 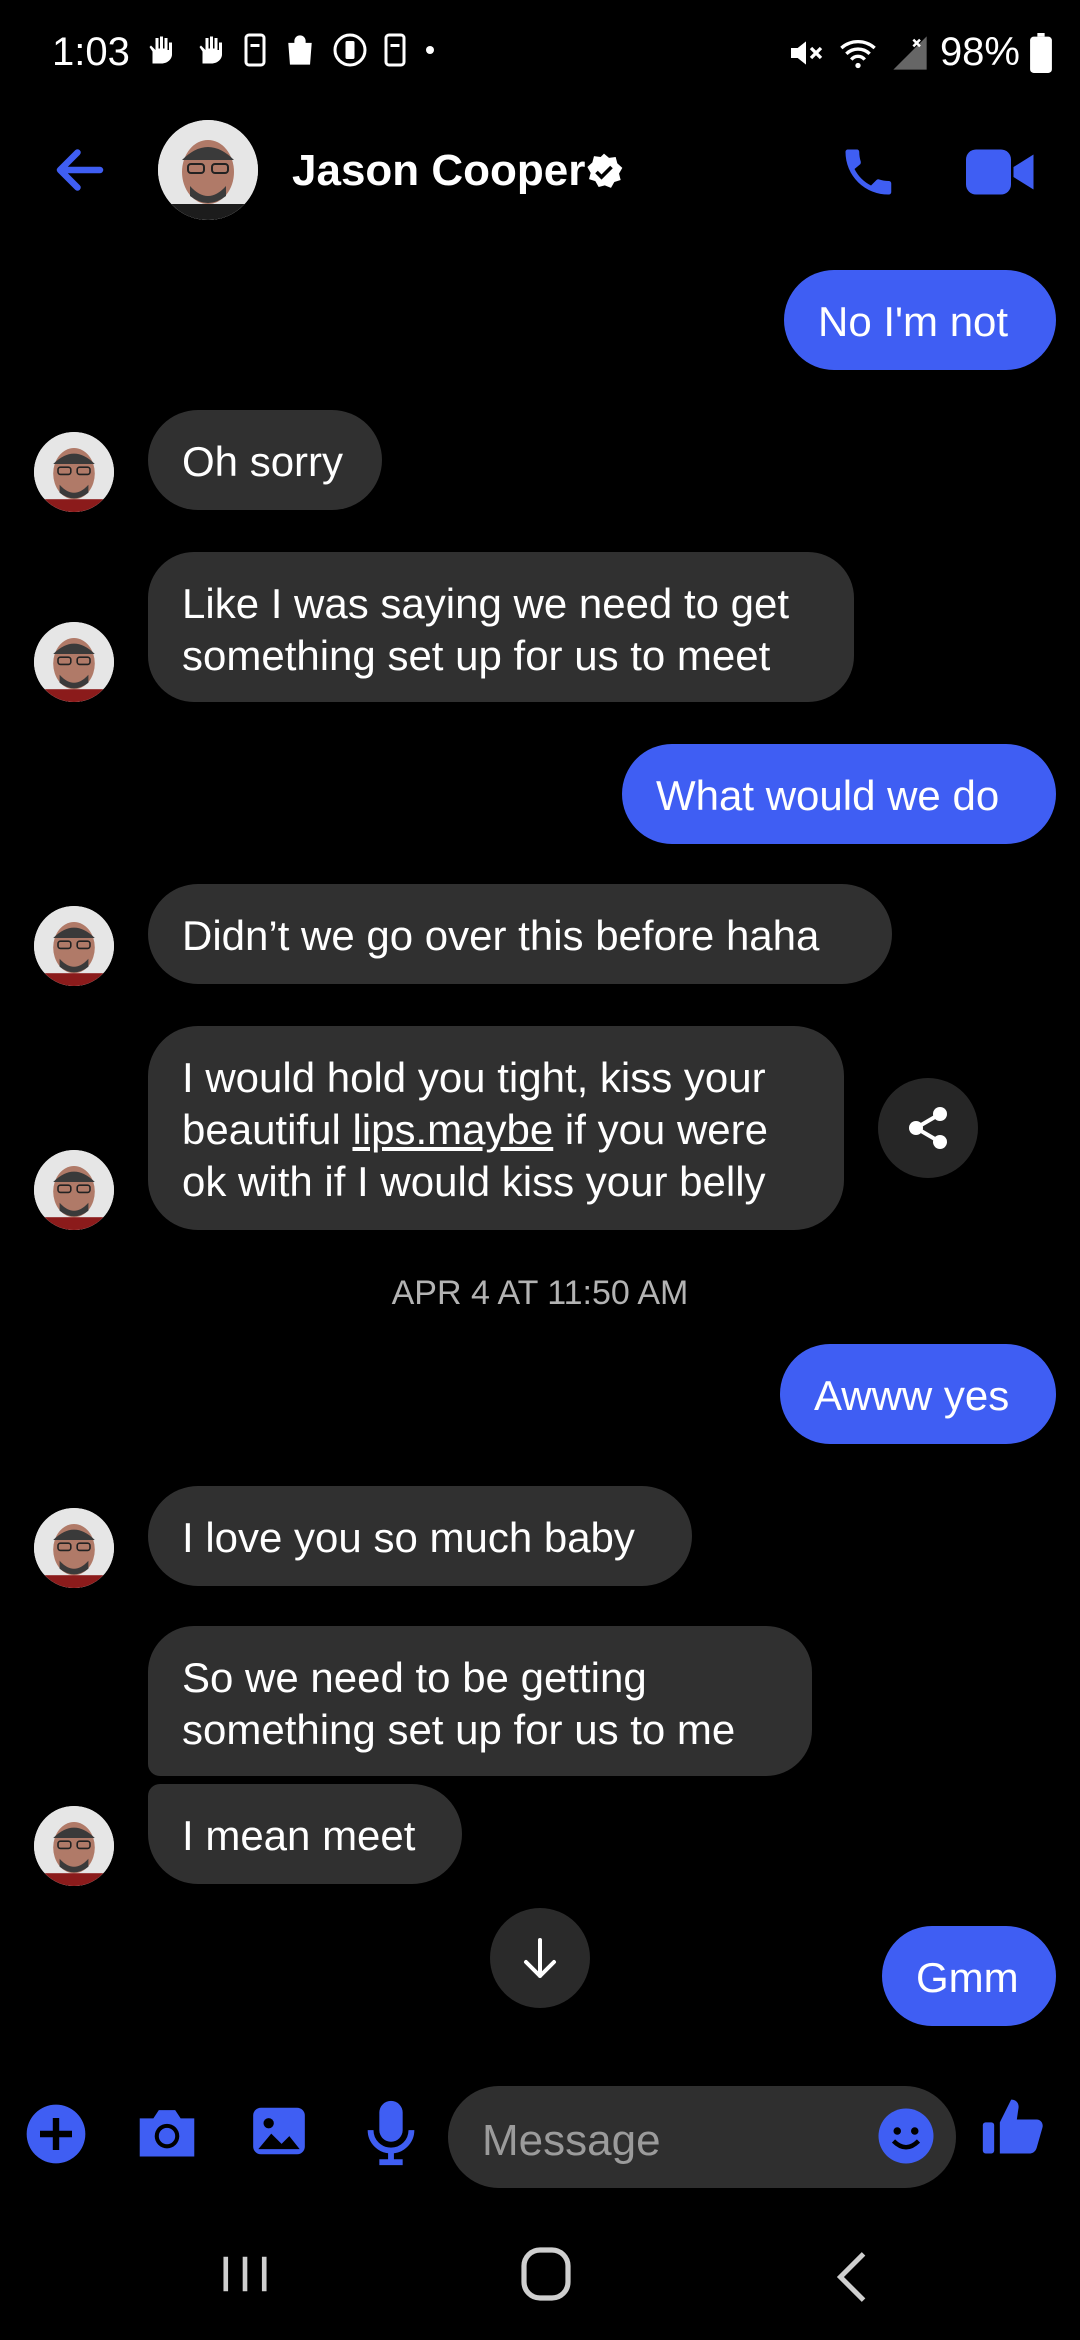 I want to click on message-bubble-incoming: I love you so much baby, so click(x=420, y=1536).